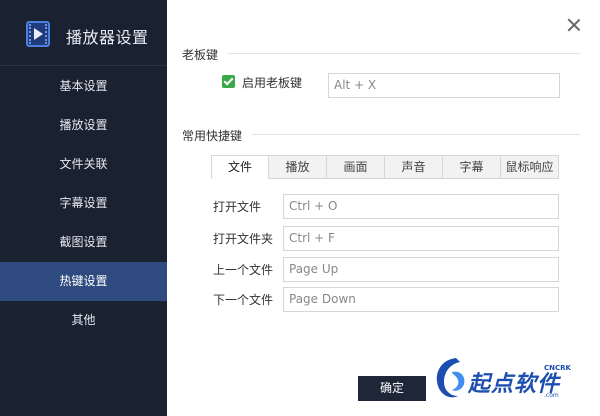 The width and height of the screenshot is (600, 416). I want to click on watermark-logo: 起点软件 CNCRK .com, so click(506, 380).